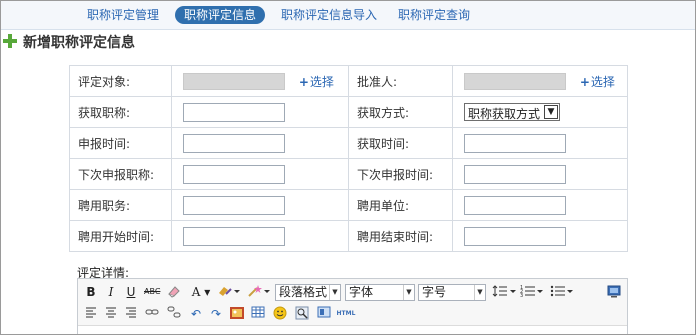  I want to click on obtain-method-select: 职称获取方式 ▼, so click(512, 112).